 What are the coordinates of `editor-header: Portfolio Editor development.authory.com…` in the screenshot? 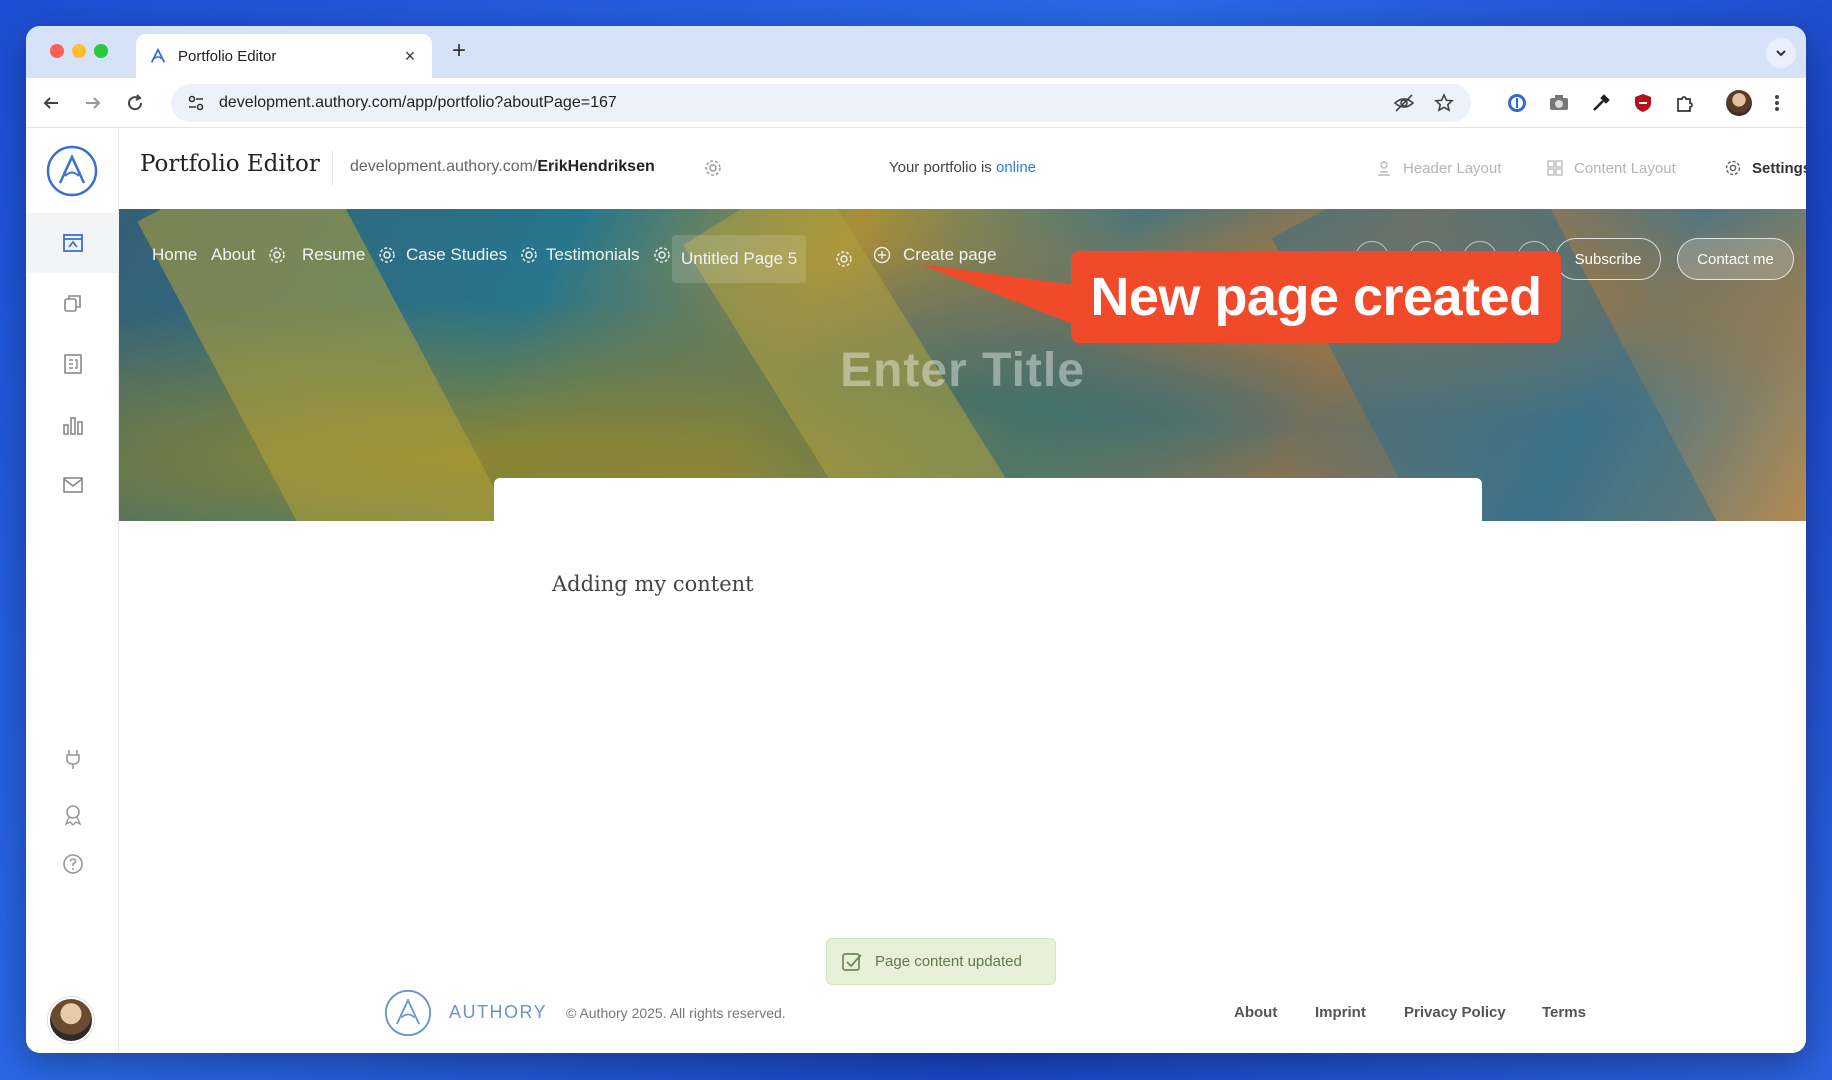 It's located at (962, 169).